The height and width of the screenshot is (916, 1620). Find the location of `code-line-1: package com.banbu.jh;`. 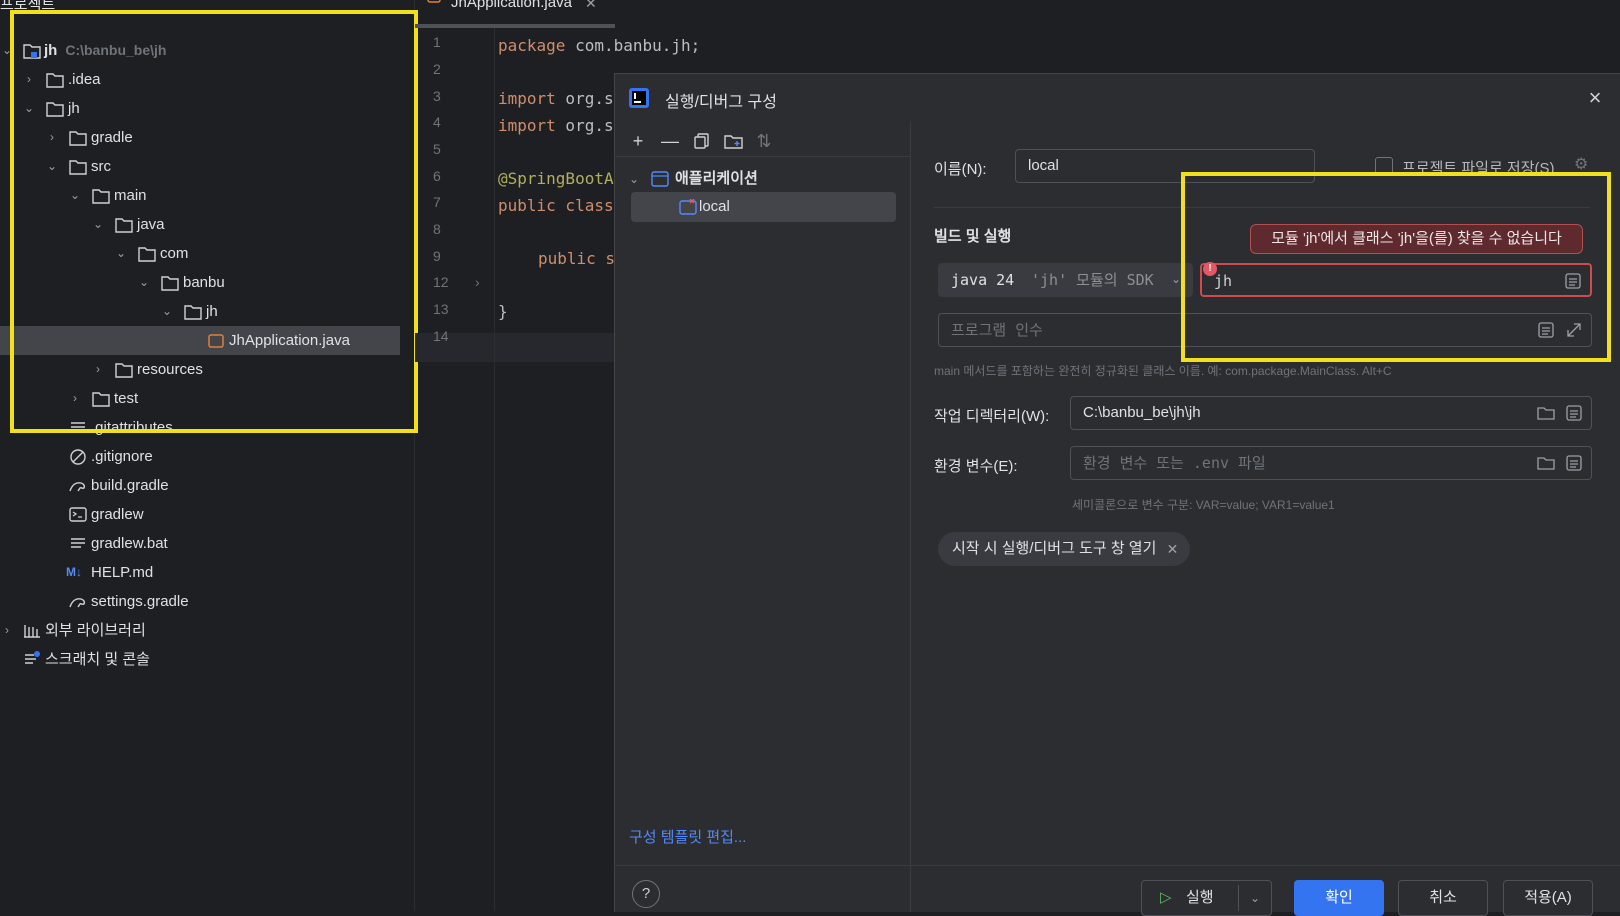

code-line-1: package com.banbu.jh; is located at coordinates (599, 45).